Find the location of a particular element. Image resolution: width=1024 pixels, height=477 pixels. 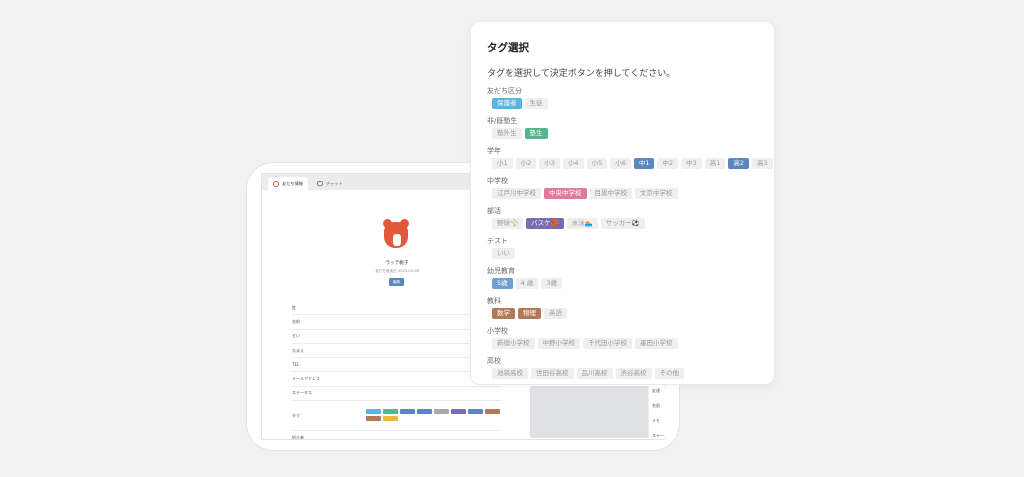

tag-chip: 世田谷高校 is located at coordinates (552, 373).